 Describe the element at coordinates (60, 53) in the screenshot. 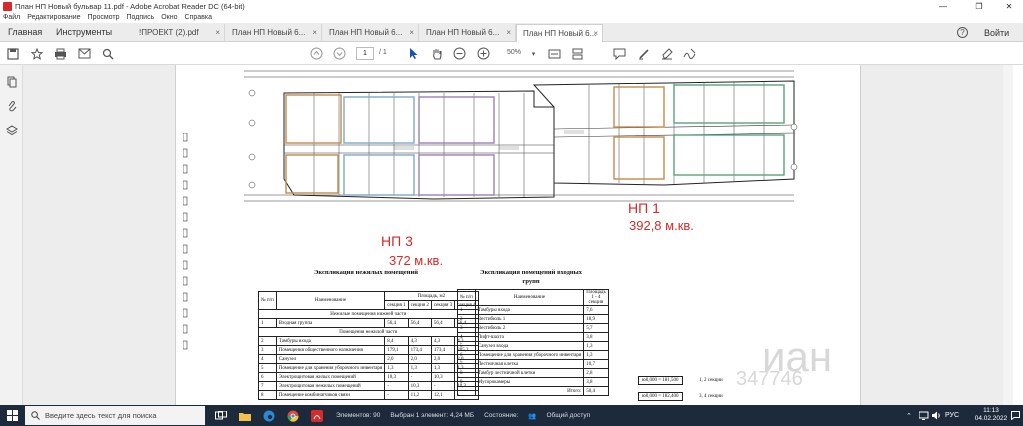

I see `print-icon` at that location.